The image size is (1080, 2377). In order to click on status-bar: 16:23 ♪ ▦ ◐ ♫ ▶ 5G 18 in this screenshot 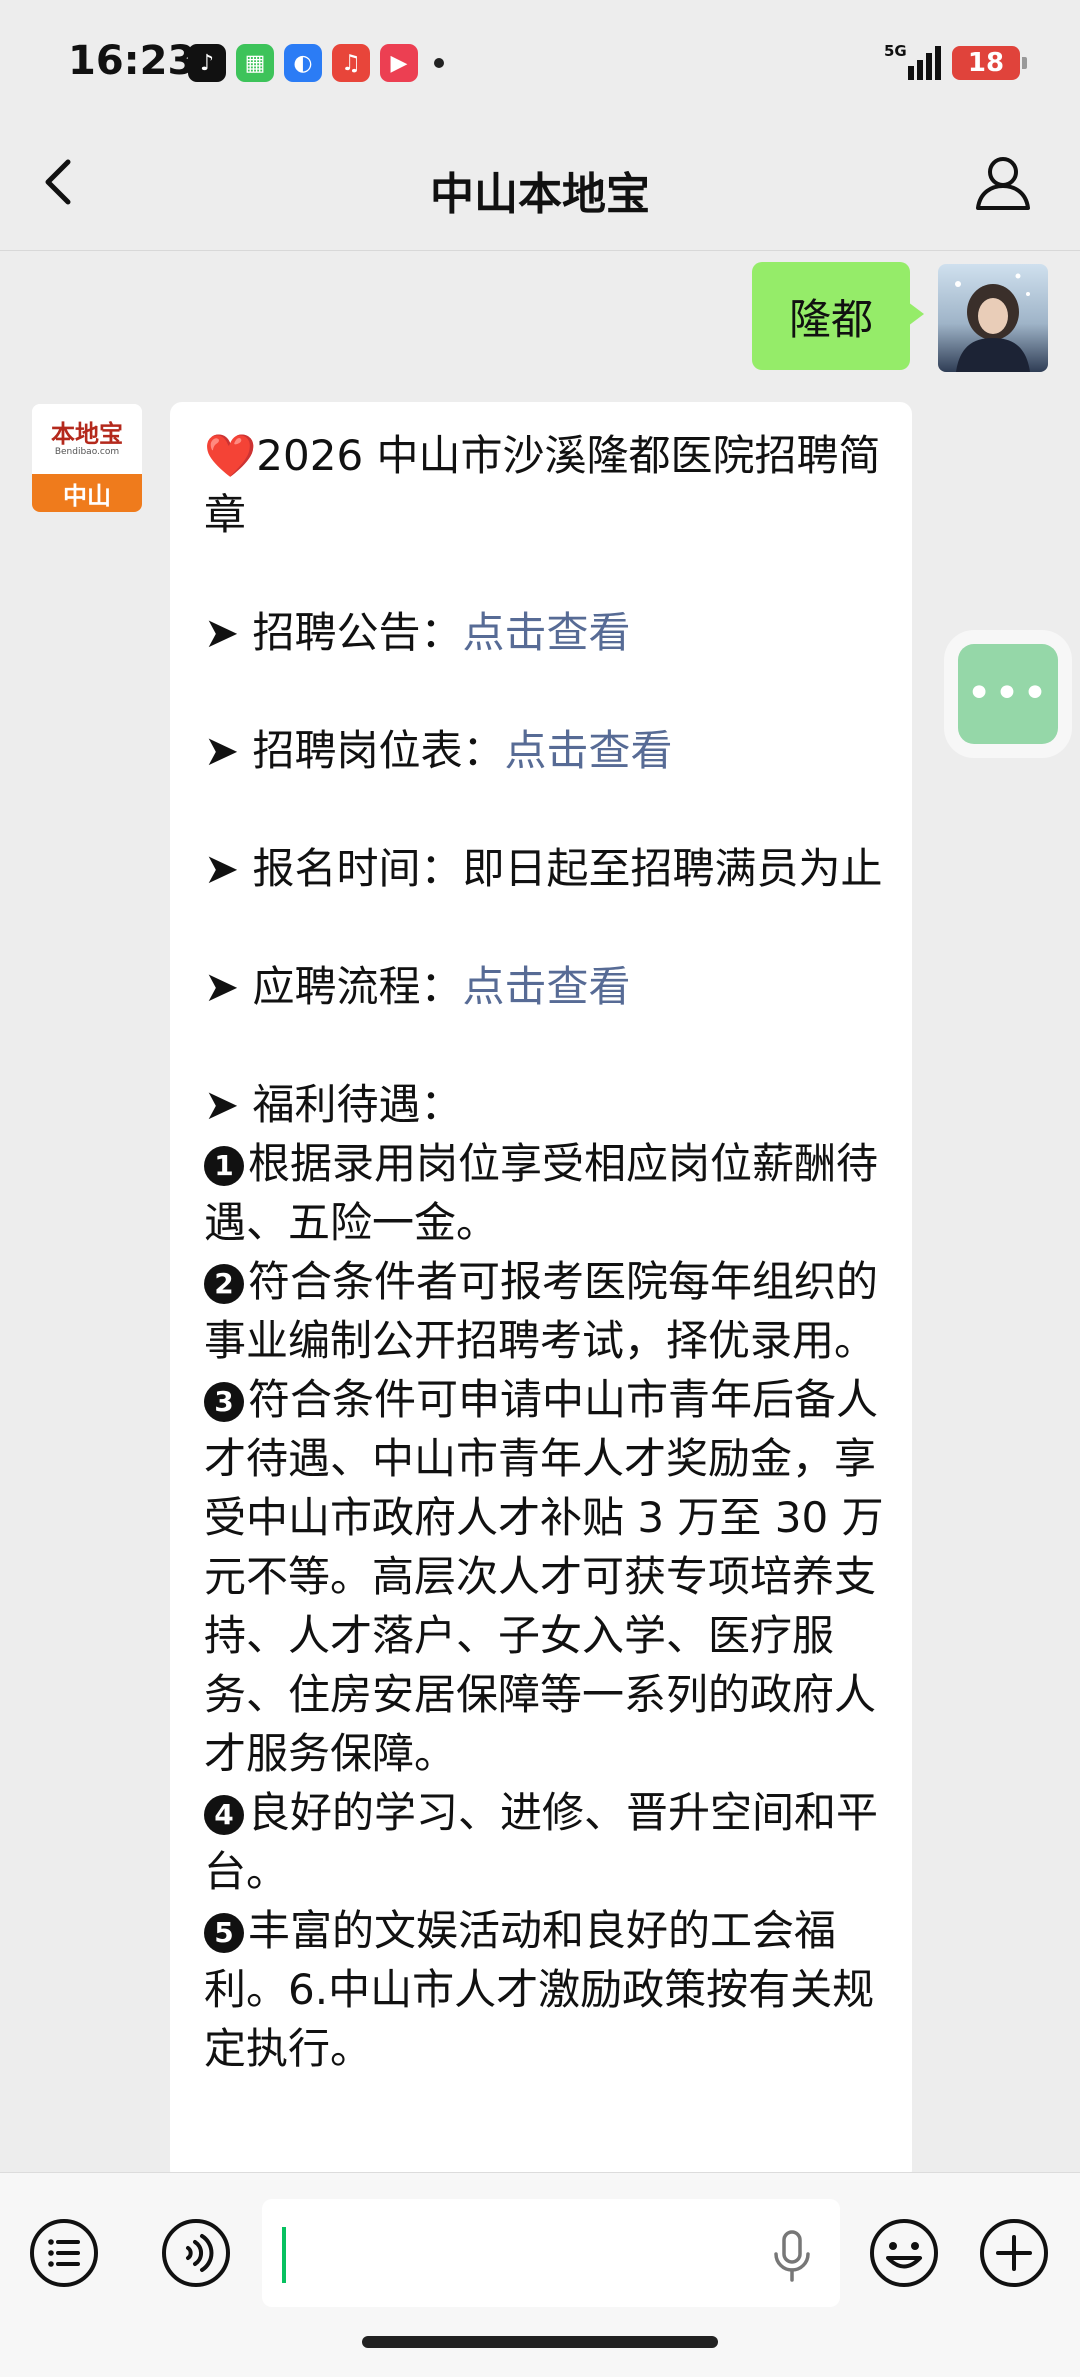, I will do `click(540, 60)`.